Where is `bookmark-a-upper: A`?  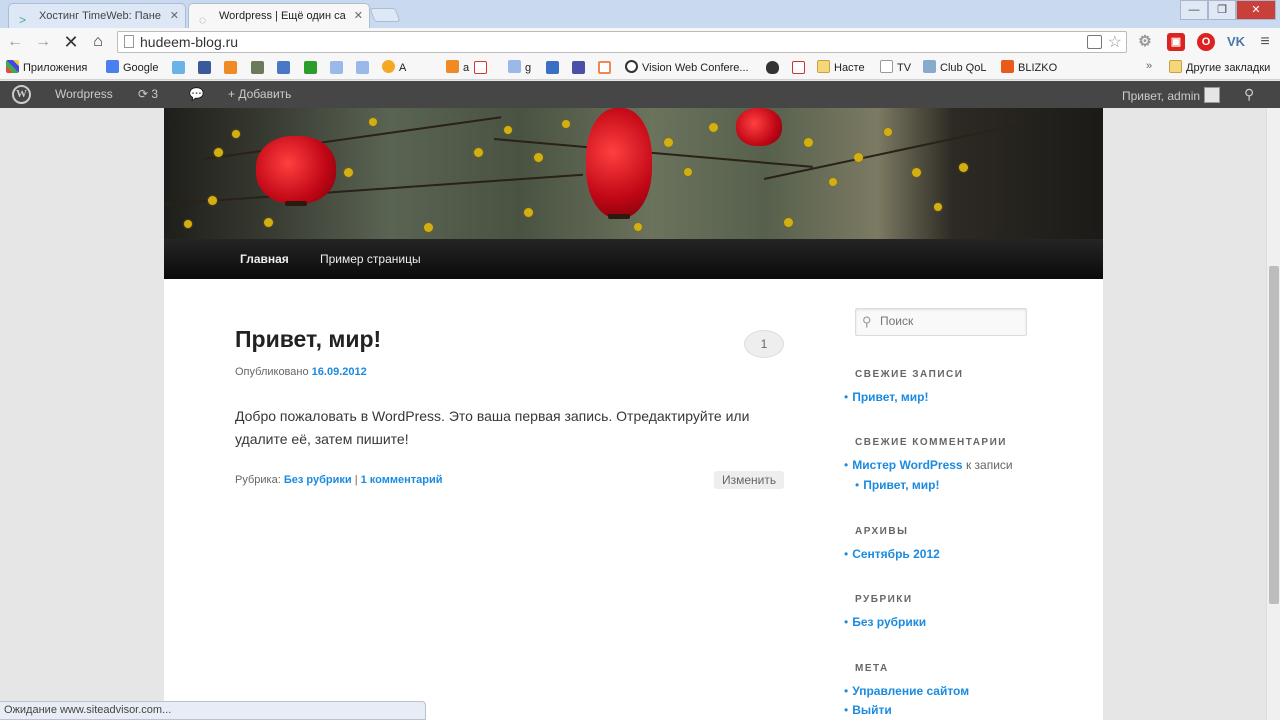 bookmark-a-upper: A is located at coordinates (394, 67).